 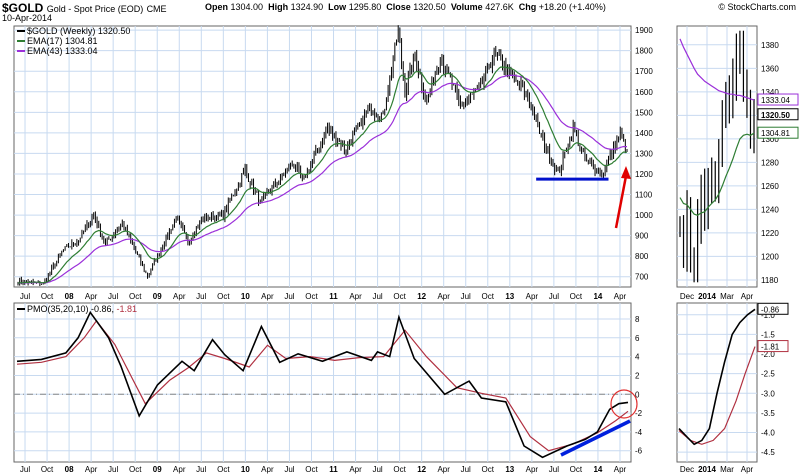 I want to click on weekly-price-xlabel-15: Apr, so click(x=355, y=296).